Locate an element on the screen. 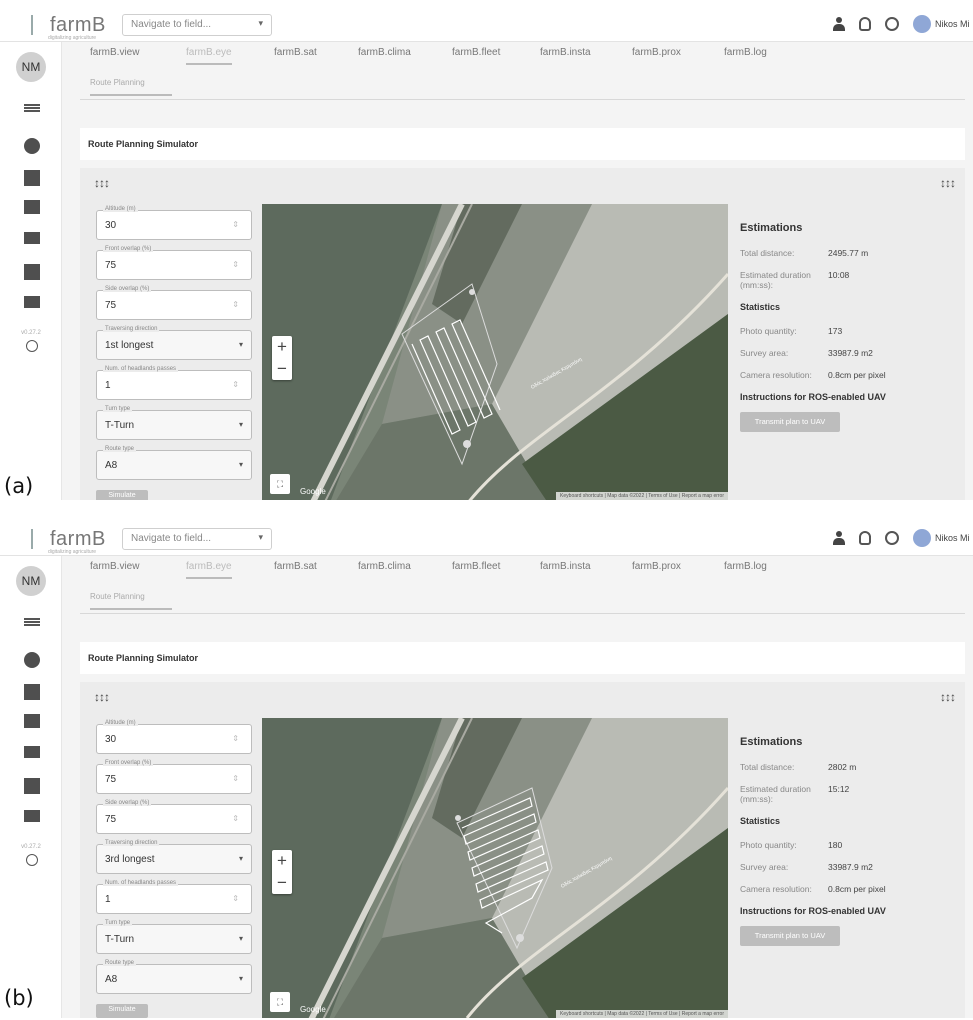 The width and height of the screenshot is (973, 1020). traversing-direction-select: Traversing direction 1st longest ▾ is located at coordinates (174, 343).